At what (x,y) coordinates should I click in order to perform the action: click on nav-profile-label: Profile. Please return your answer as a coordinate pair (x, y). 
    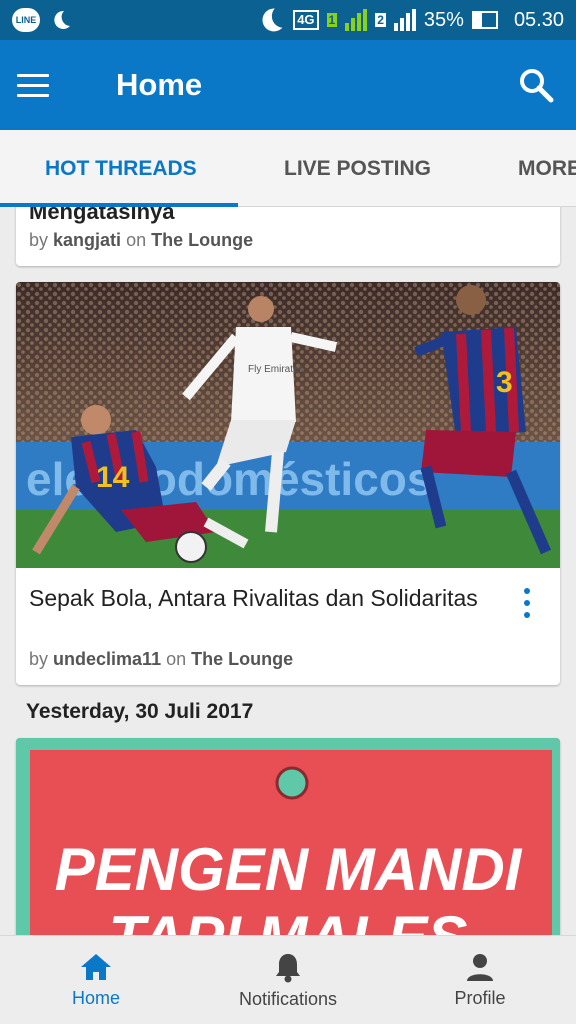
    Looking at the image, I should click on (480, 998).